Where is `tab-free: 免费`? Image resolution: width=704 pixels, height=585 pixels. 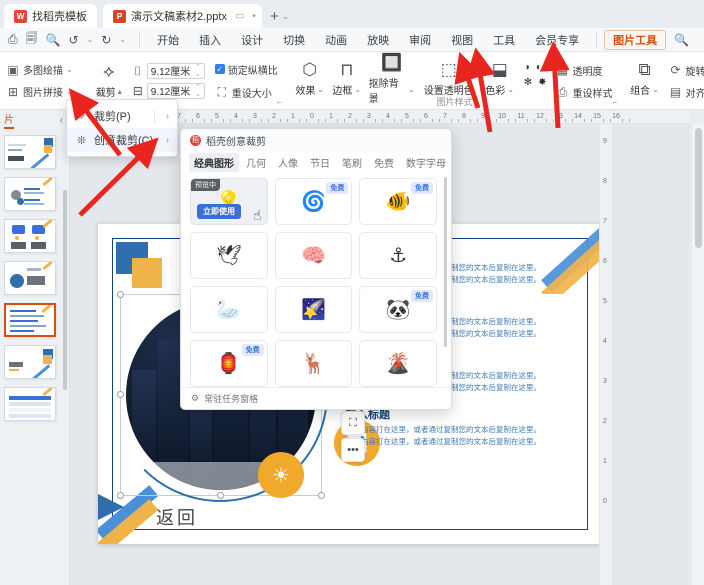
tab-free: 免费 is located at coordinates (384, 162).